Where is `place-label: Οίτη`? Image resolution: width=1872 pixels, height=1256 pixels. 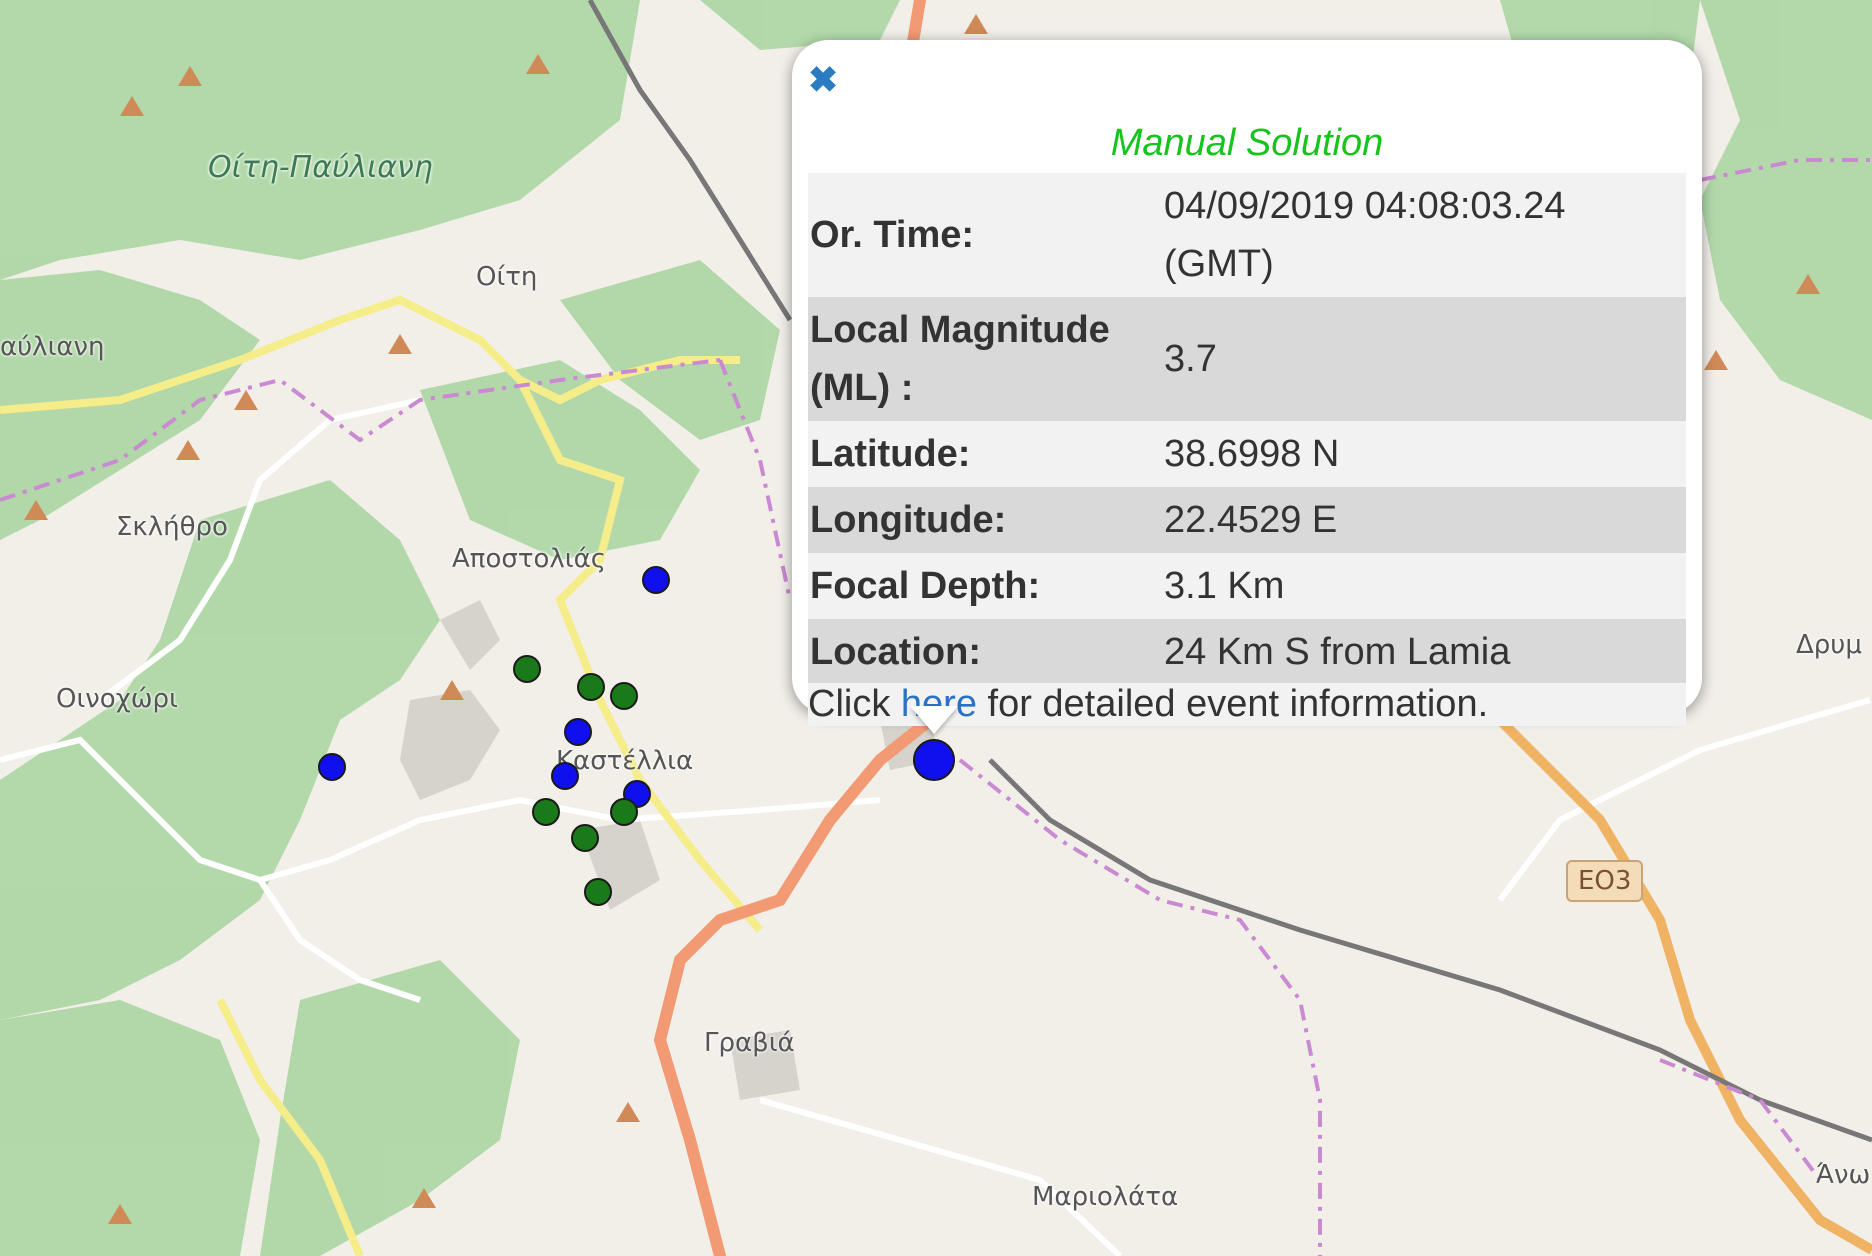 place-label: Οίτη is located at coordinates (507, 277).